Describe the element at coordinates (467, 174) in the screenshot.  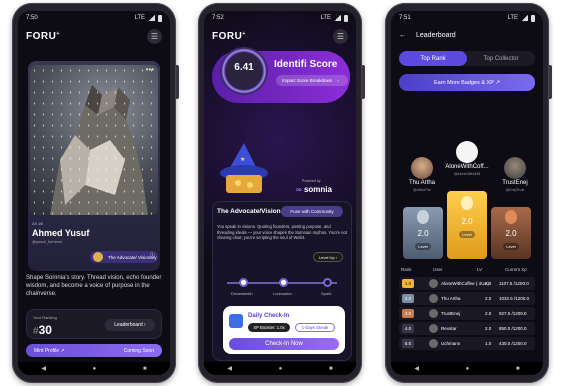
I see `podium-handle: @AloneWithM48` at that location.